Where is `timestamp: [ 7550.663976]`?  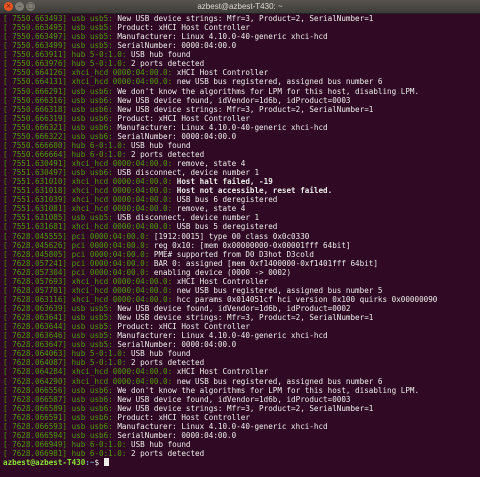 timestamp: [ 7550.663976] is located at coordinates (35, 64).